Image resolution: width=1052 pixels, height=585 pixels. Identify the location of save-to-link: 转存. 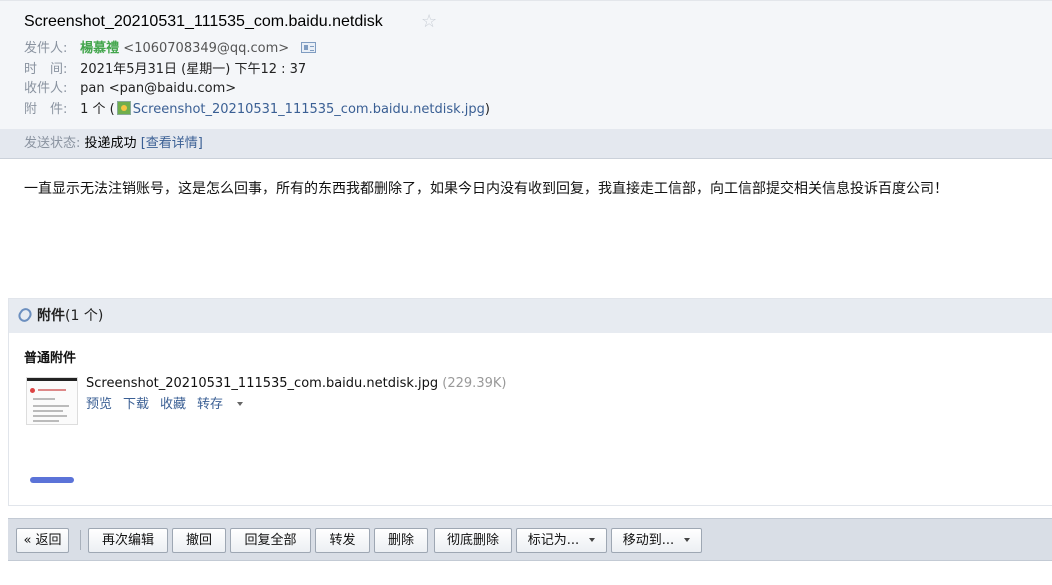
(220, 404).